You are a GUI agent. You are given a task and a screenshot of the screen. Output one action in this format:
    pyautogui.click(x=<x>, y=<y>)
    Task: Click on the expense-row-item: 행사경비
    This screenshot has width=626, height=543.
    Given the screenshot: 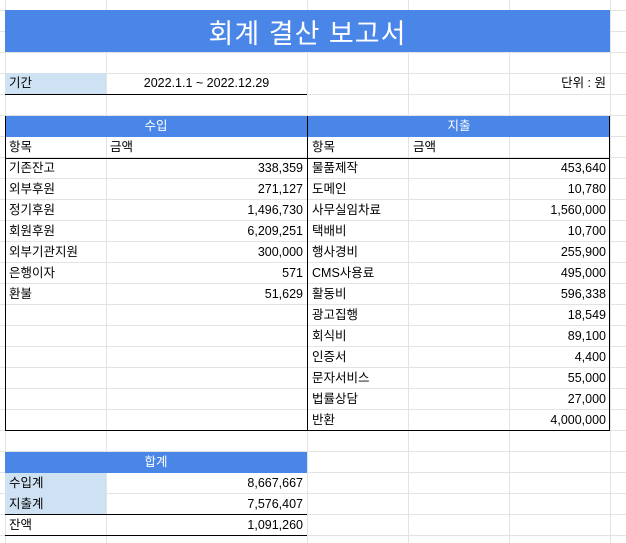 What is the action you would take?
    pyautogui.click(x=358, y=252)
    